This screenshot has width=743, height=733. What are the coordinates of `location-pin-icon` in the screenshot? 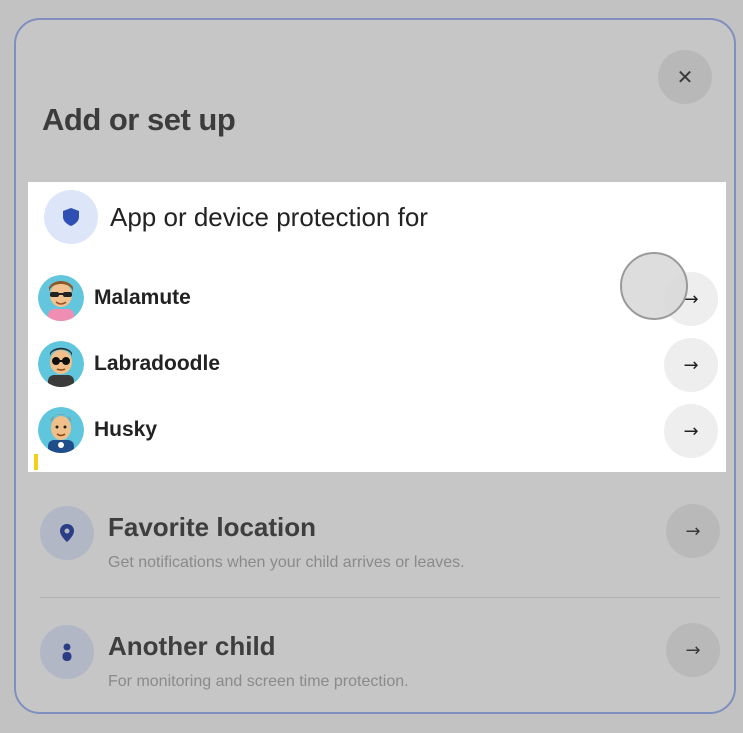 It's located at (67, 533).